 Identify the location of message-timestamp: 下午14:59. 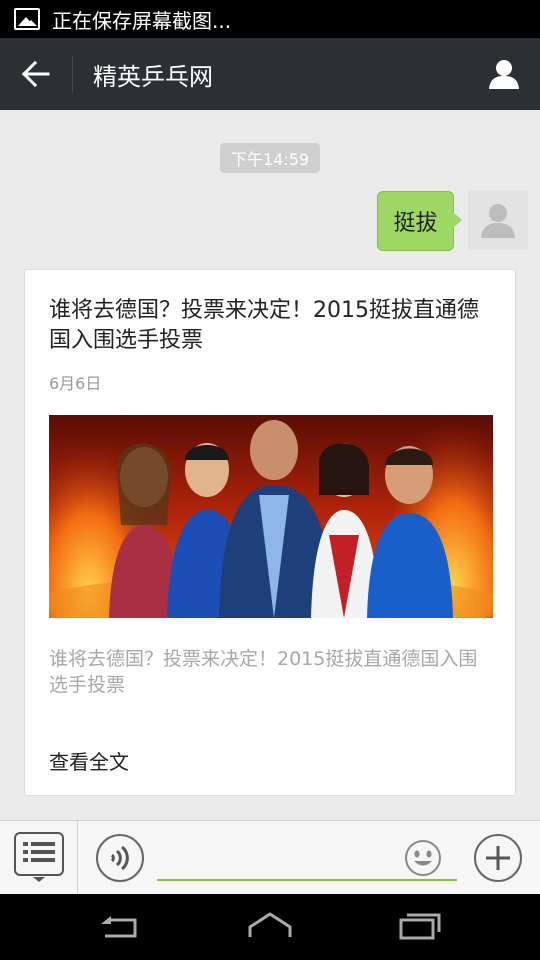
(270, 158).